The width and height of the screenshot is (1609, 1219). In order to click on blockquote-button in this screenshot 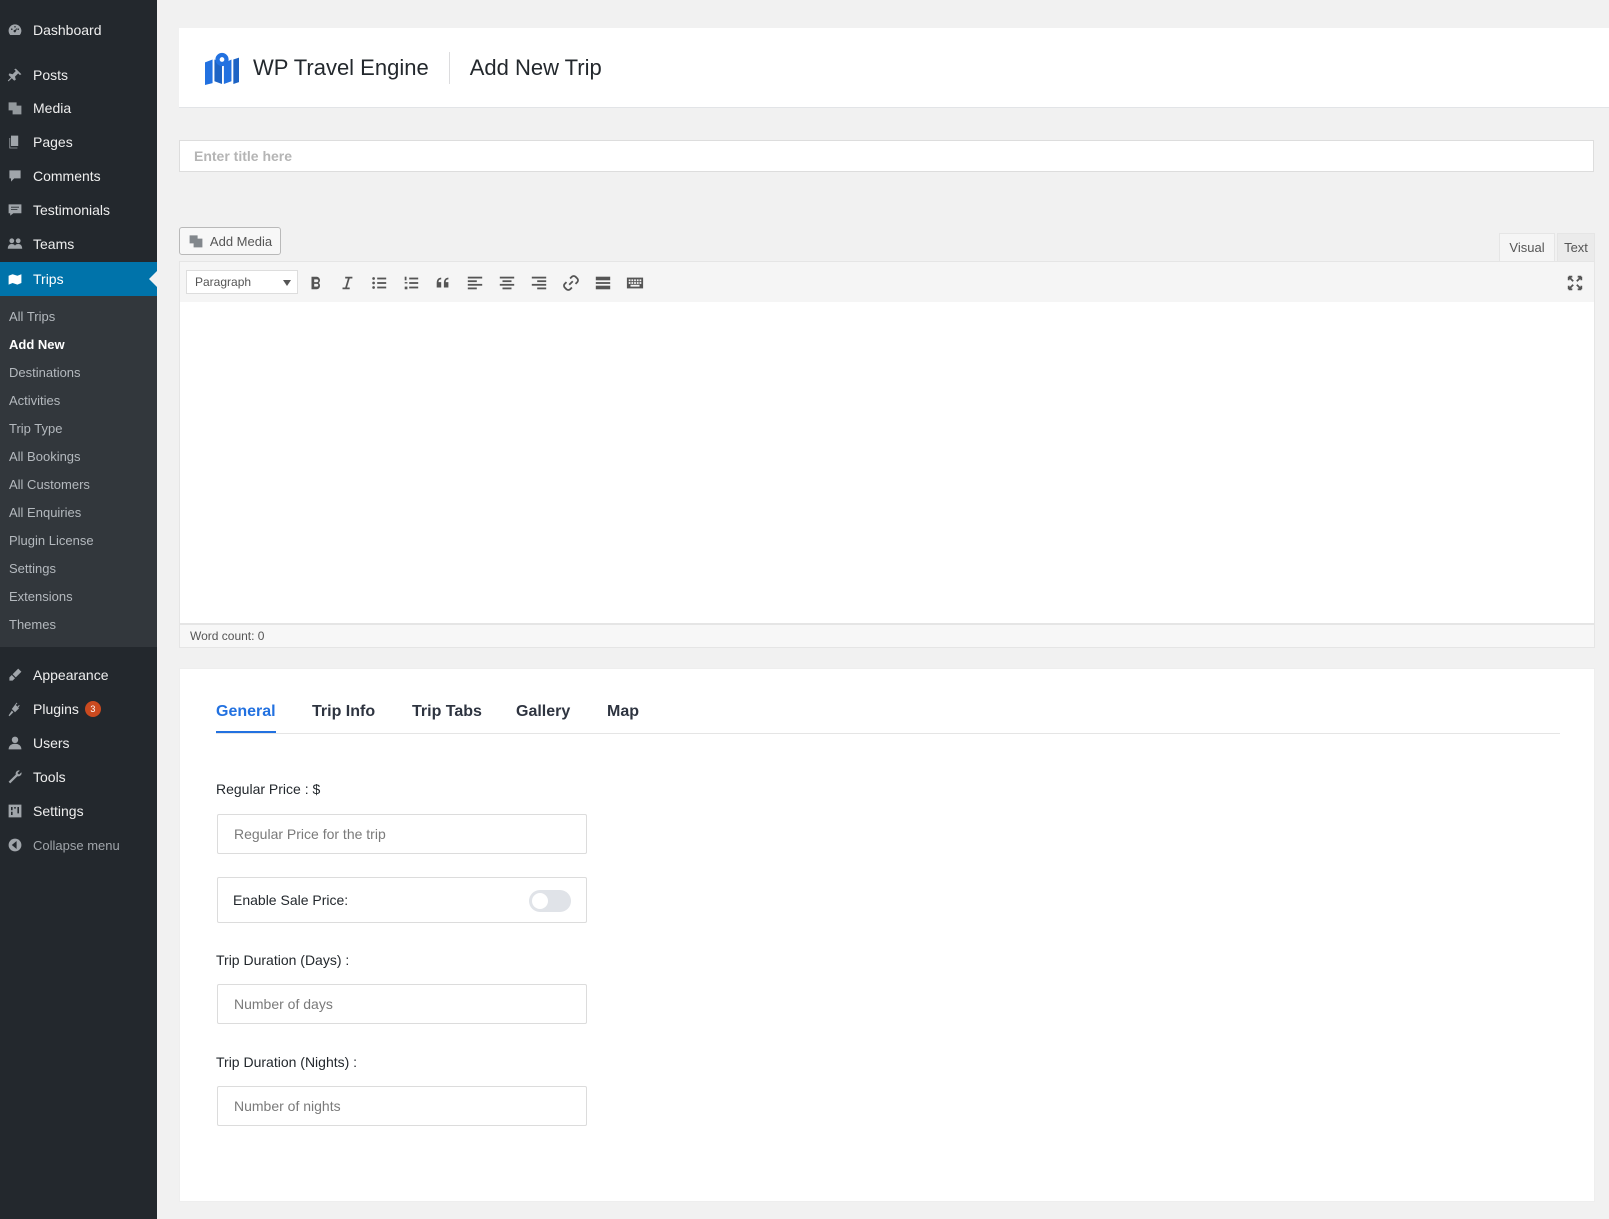, I will do `click(443, 283)`.